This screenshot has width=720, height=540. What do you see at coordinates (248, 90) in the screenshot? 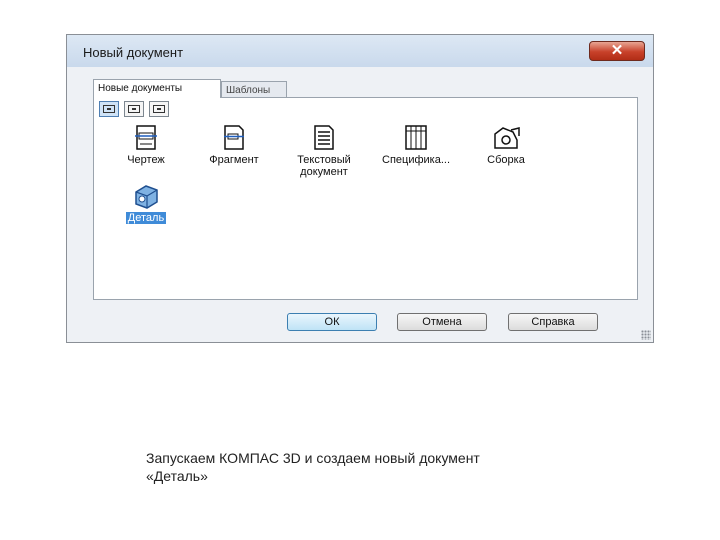
I see `tab-label: Шаблоны` at bounding box center [248, 90].